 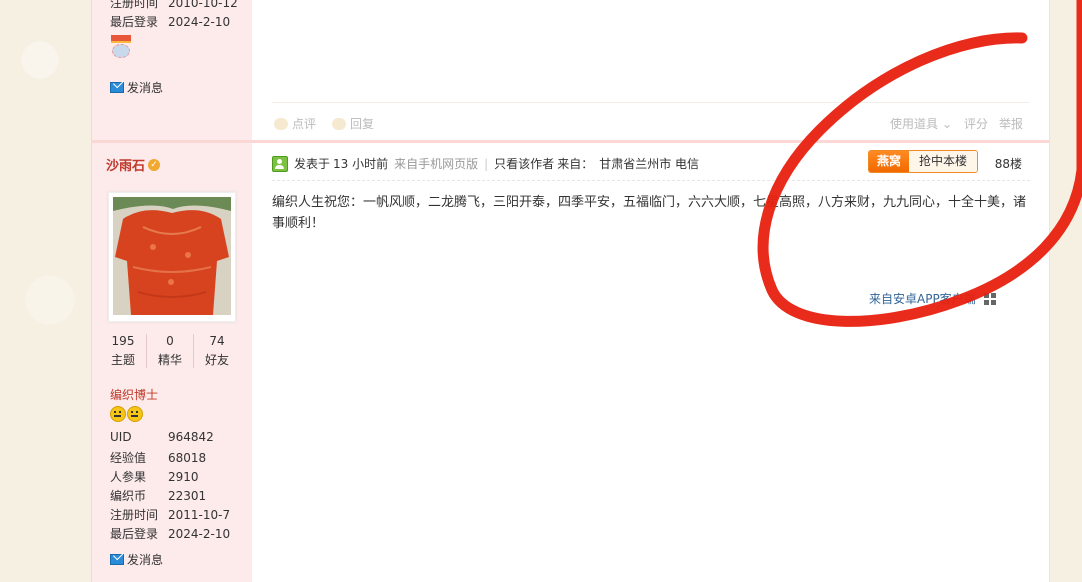 What do you see at coordinates (339, 123) in the screenshot?
I see `reply-icon` at bounding box center [339, 123].